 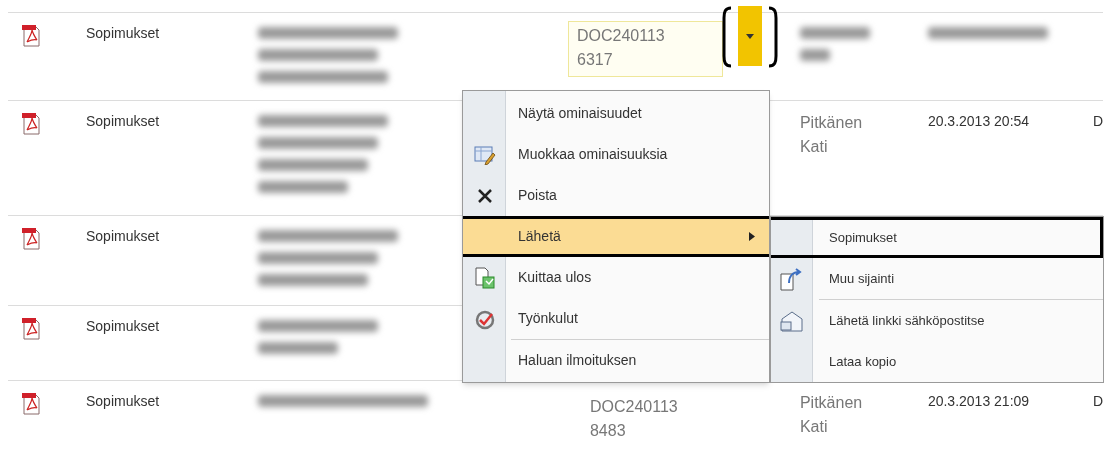 What do you see at coordinates (484, 277) in the screenshot?
I see `document-checkout-icon` at bounding box center [484, 277].